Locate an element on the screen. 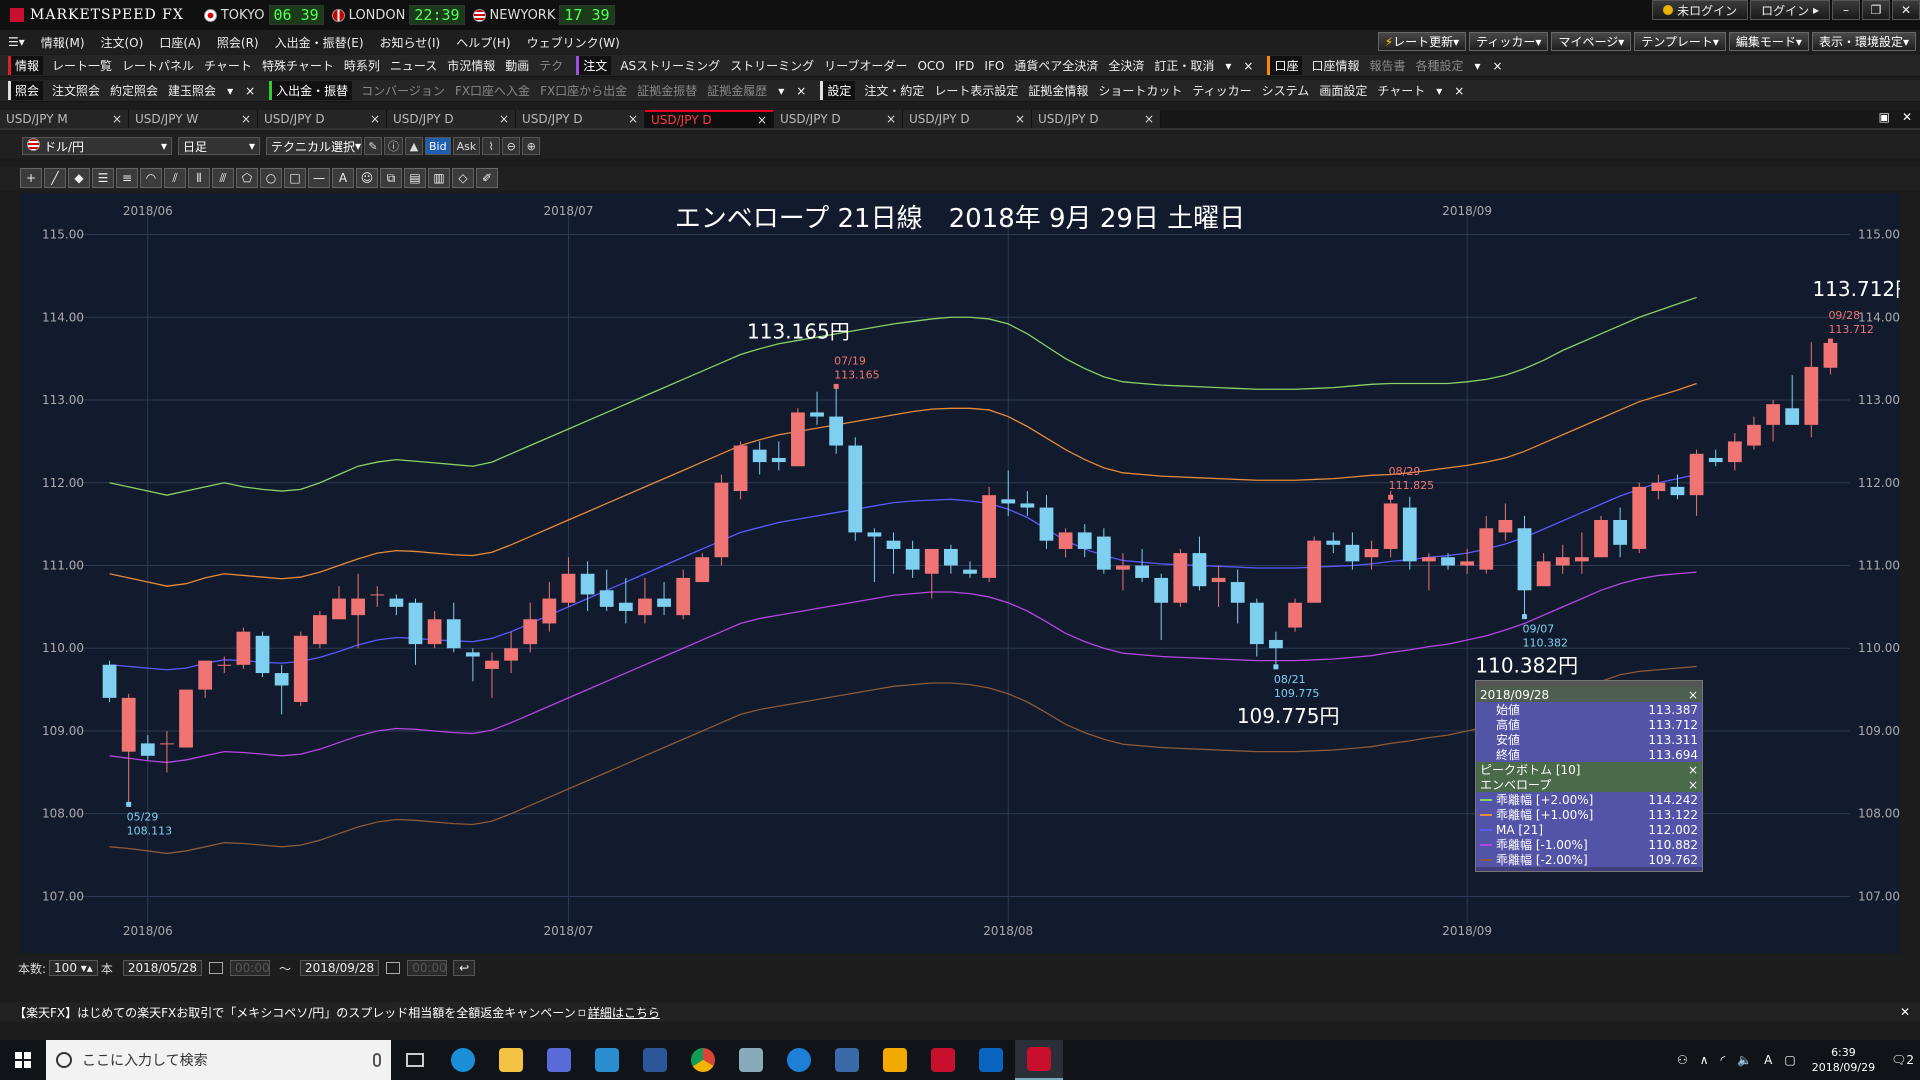 The image size is (1920, 1080). tb-system: システム is located at coordinates (1286, 90).